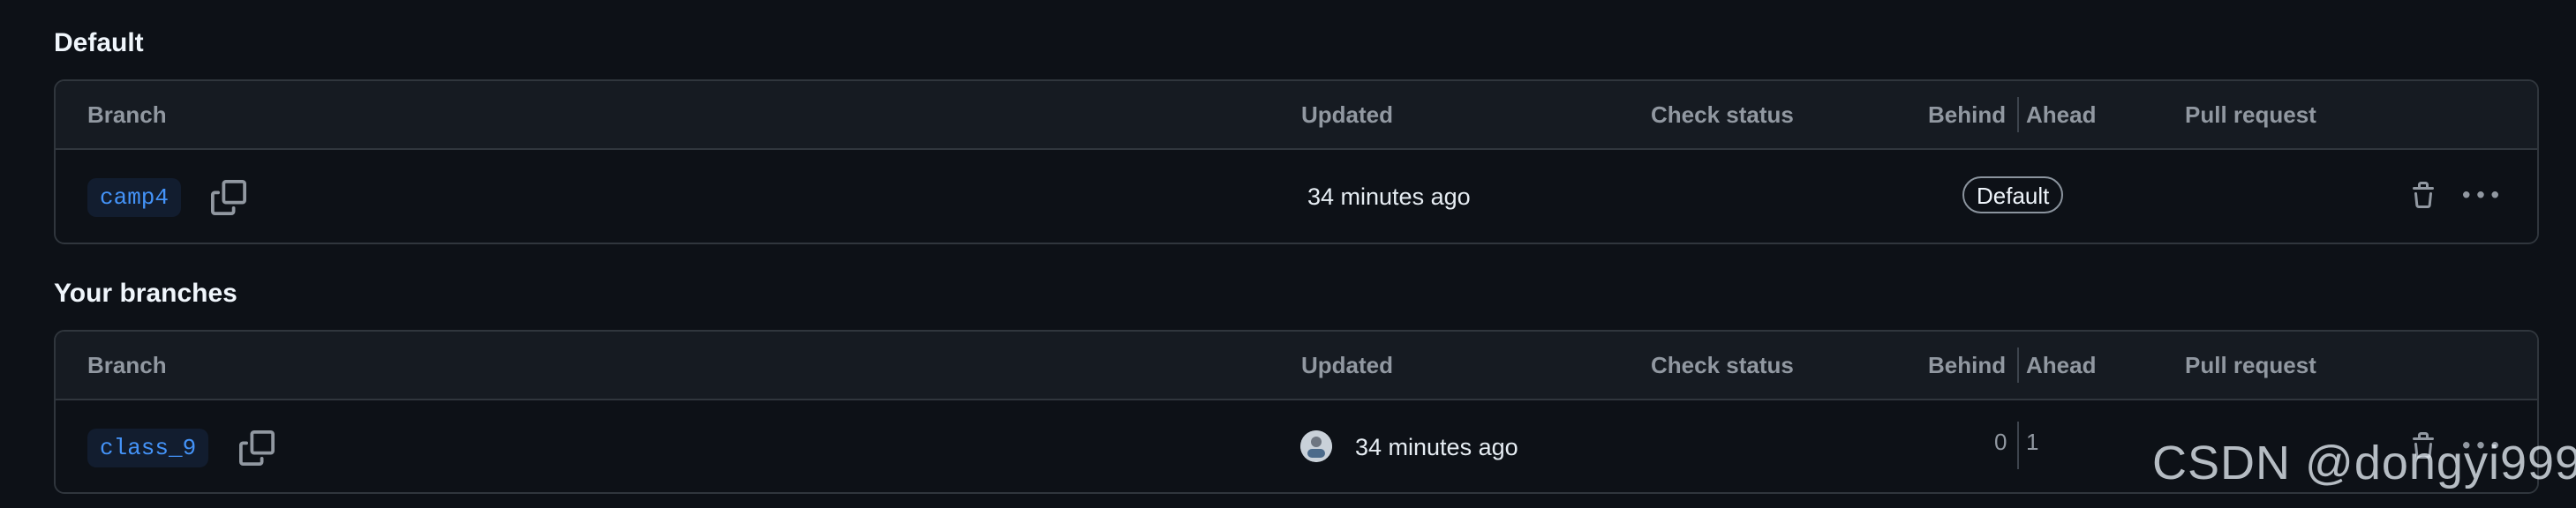 The image size is (2576, 508). What do you see at coordinates (2013, 194) in the screenshot?
I see `default-badge: Default` at bounding box center [2013, 194].